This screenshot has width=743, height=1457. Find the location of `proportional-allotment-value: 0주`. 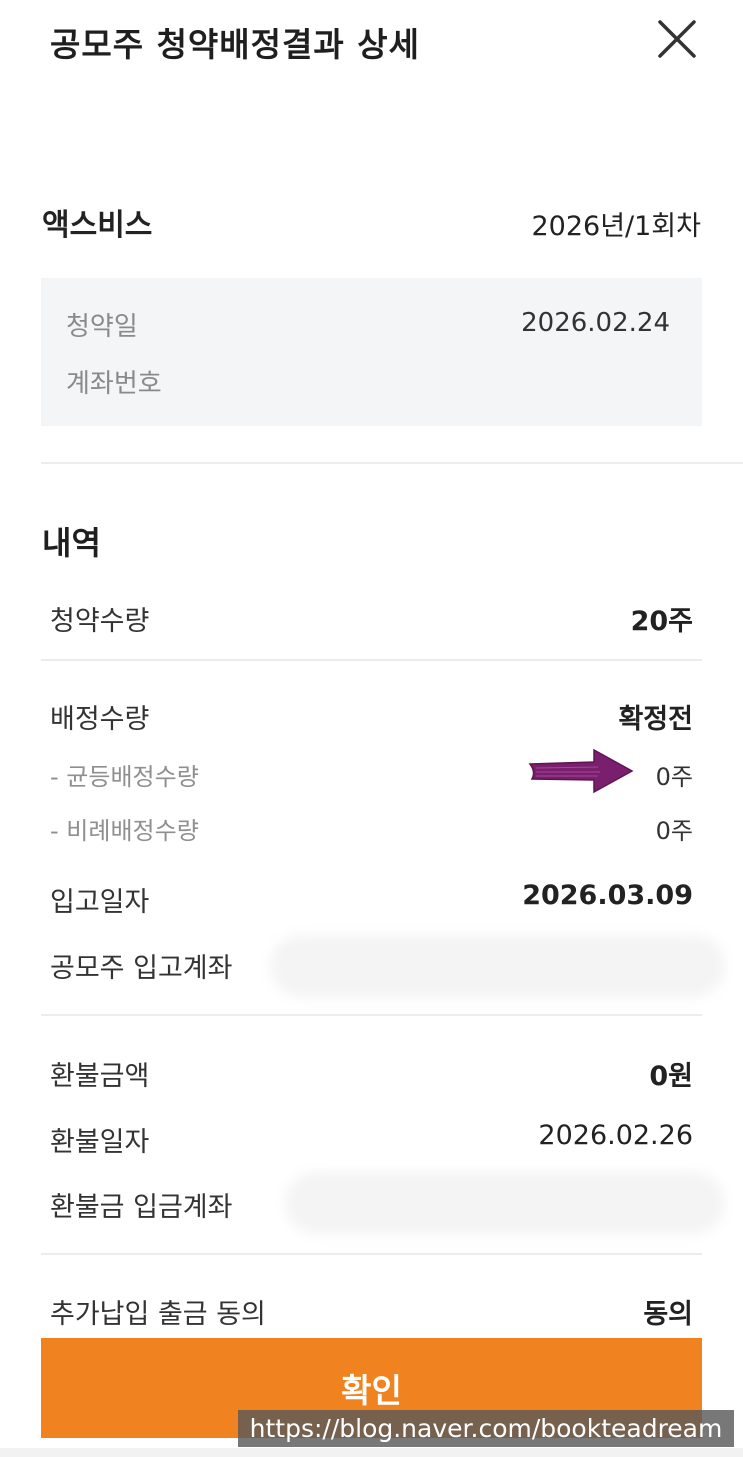

proportional-allotment-value: 0주 is located at coordinates (674, 831).